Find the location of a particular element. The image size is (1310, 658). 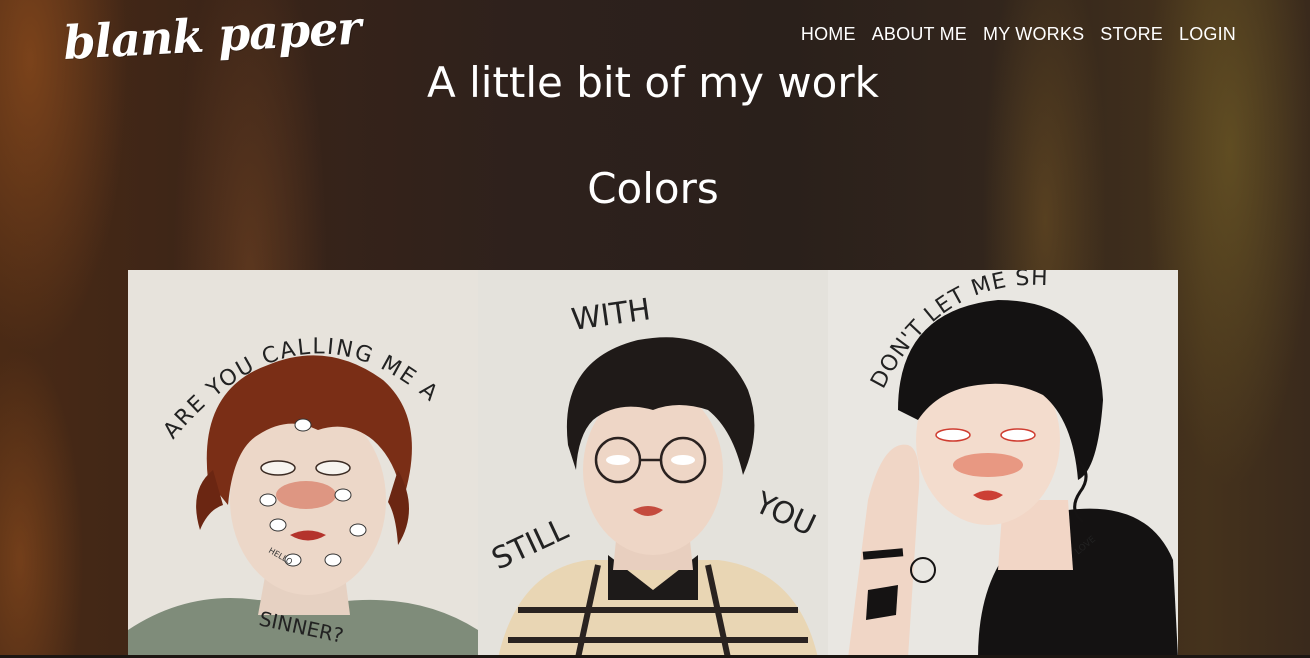

nav-login: LOGIN is located at coordinates (1207, 34).